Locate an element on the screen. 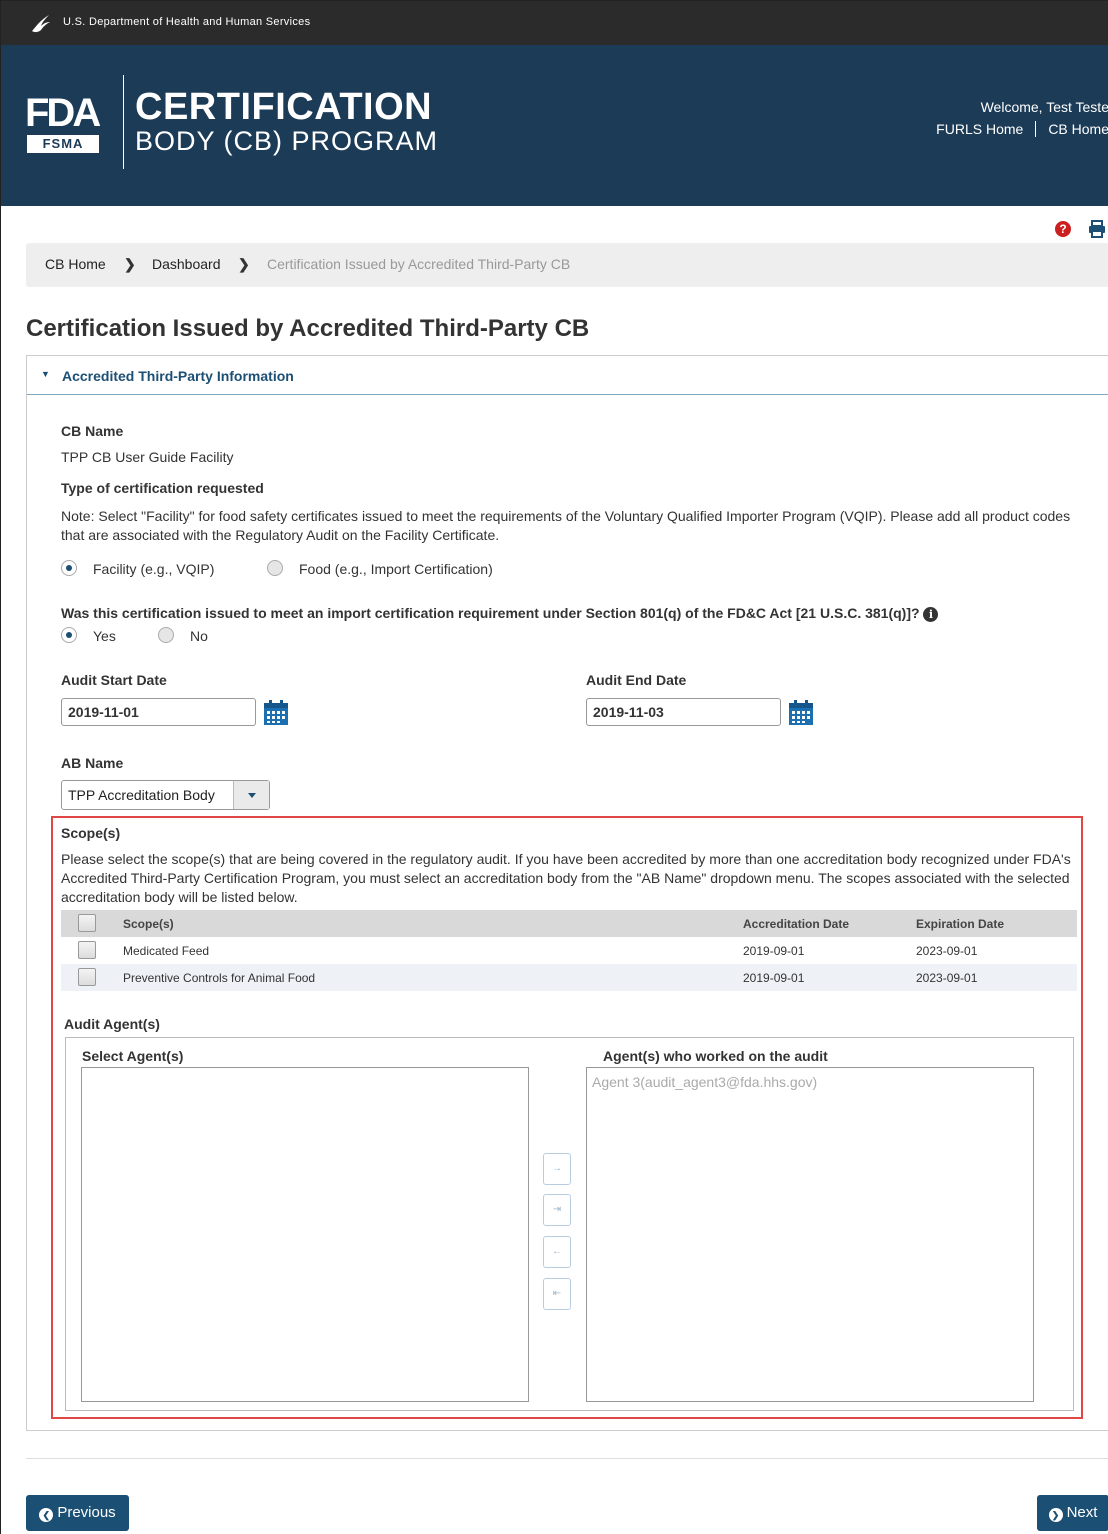 The height and width of the screenshot is (1534, 1108). previous-button: ❮ Previous is located at coordinates (77, 1513).